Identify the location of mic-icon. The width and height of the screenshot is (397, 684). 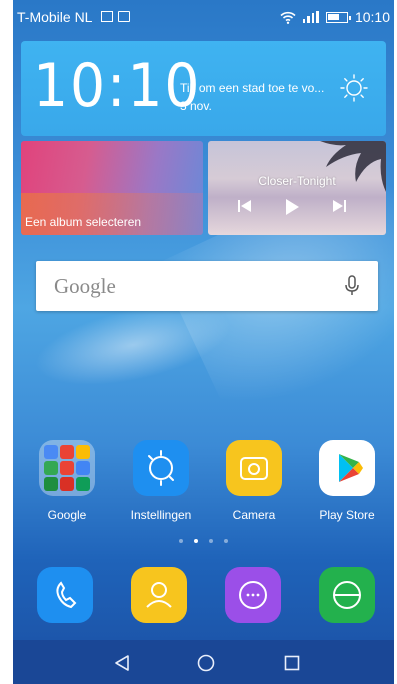
(352, 286).